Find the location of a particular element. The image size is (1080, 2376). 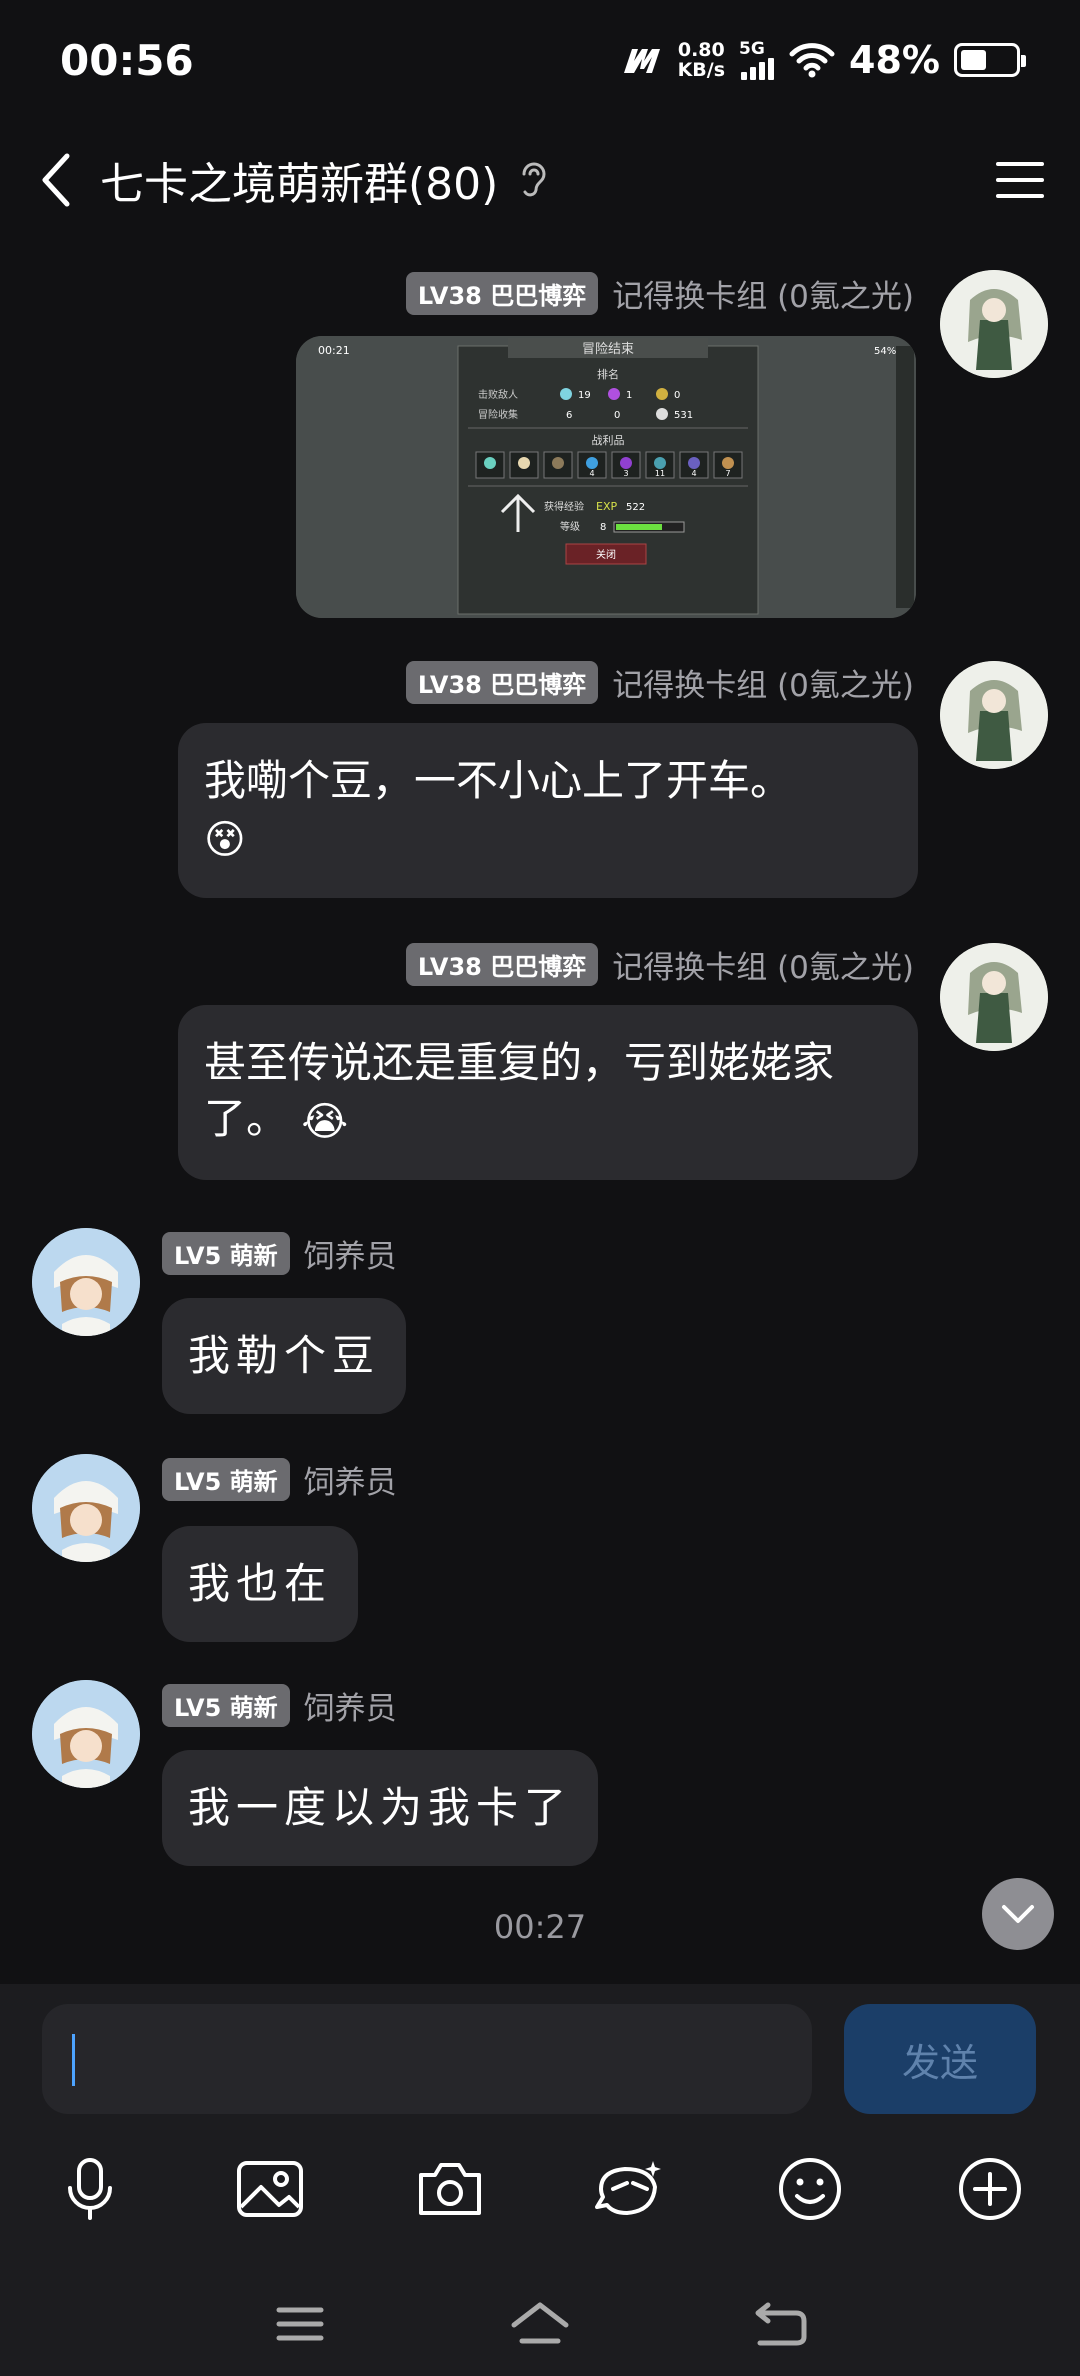

message-bubble: 我嘞个豆，一不小心上了开车。 😵 is located at coordinates (548, 810).